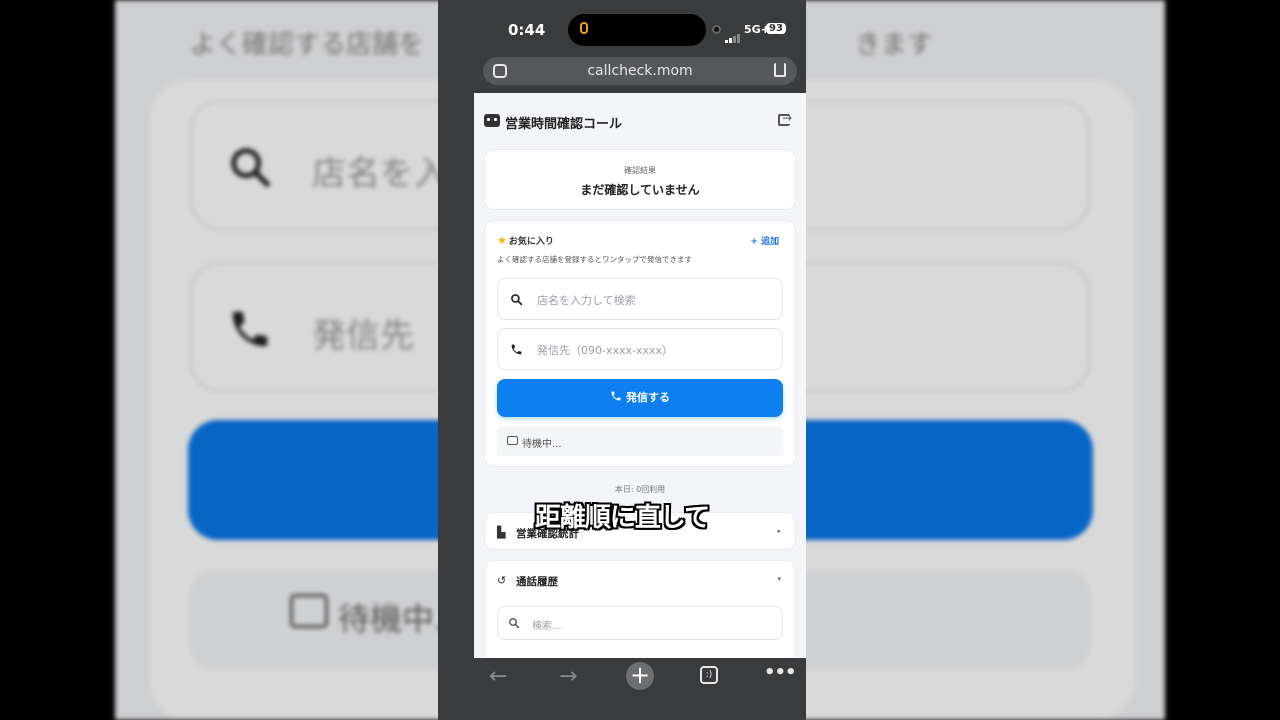  Describe the element at coordinates (780, 672) in the screenshot. I see `more-dots-icon: •••` at that location.